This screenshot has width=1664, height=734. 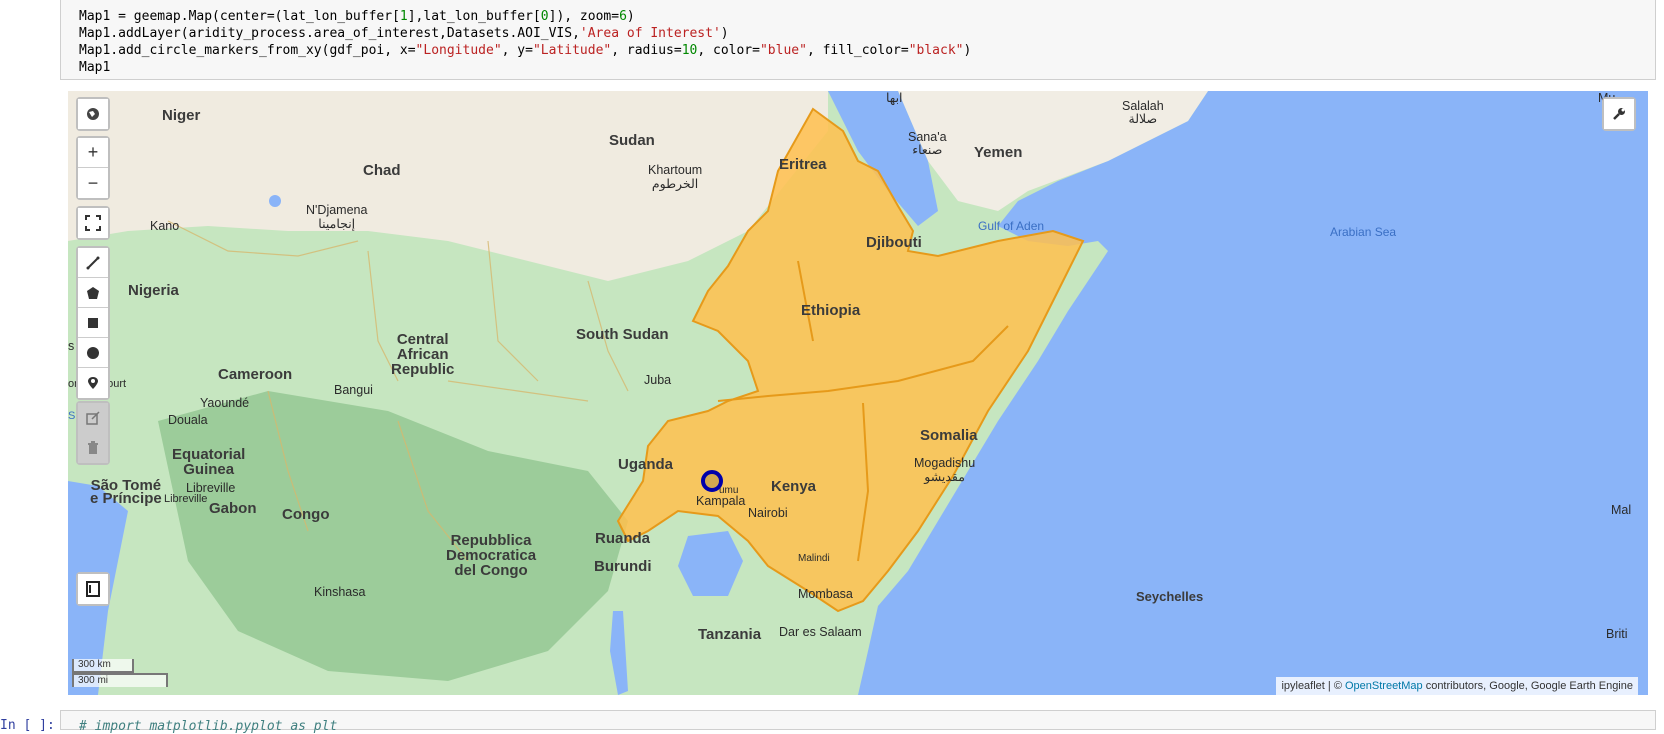 What do you see at coordinates (944, 477) in the screenshot?
I see `label-mogadishu-line-2: مقديشو` at bounding box center [944, 477].